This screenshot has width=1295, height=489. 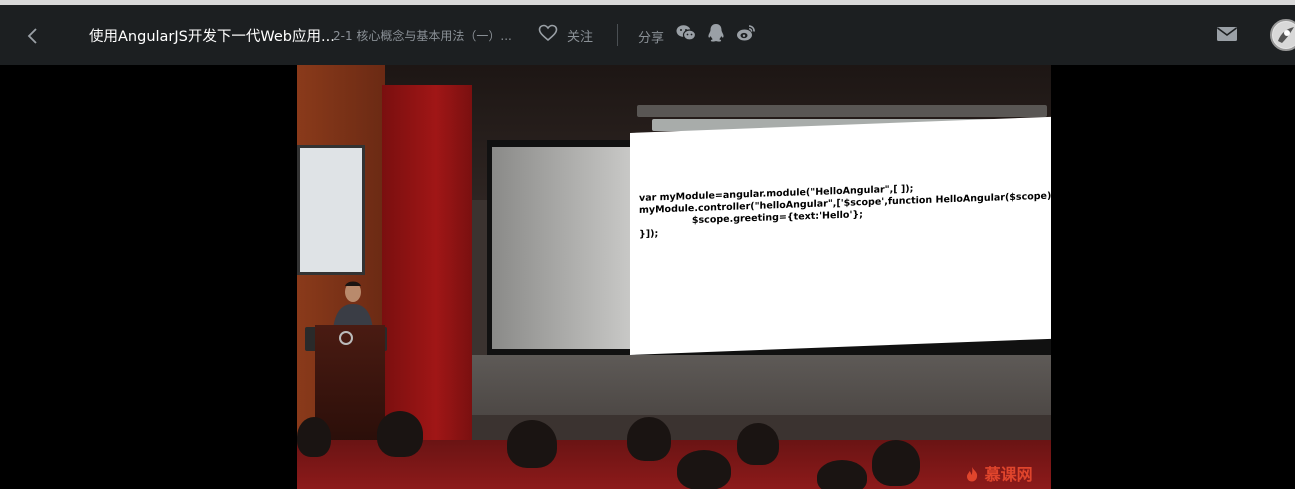 What do you see at coordinates (346, 338) in the screenshot?
I see `podium-logo` at bounding box center [346, 338].